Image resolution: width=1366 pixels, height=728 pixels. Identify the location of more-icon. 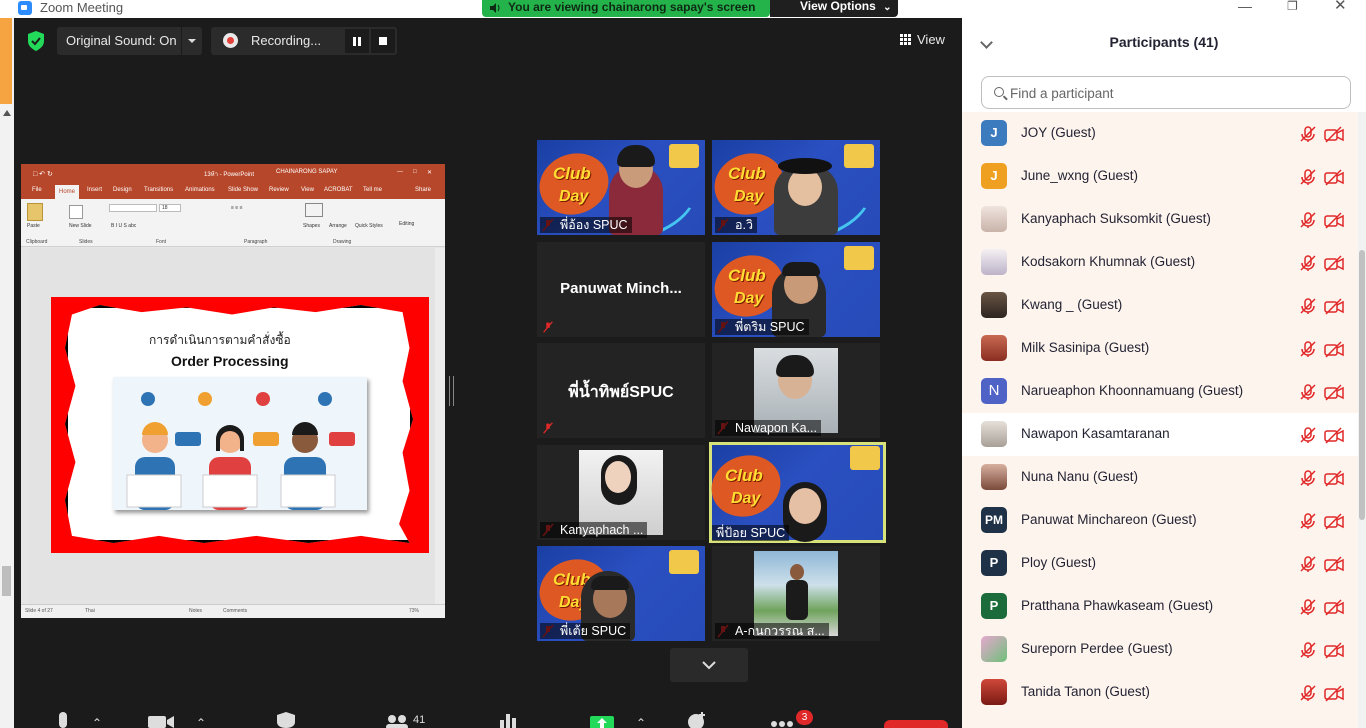
(782, 724).